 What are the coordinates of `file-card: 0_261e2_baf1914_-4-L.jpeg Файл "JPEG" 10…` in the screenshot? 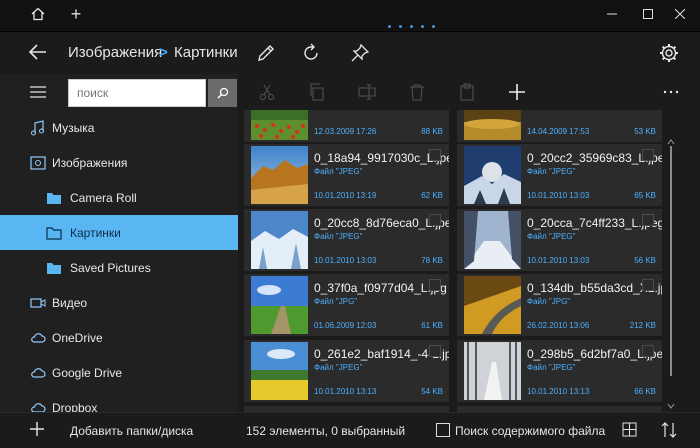 It's located at (346, 371).